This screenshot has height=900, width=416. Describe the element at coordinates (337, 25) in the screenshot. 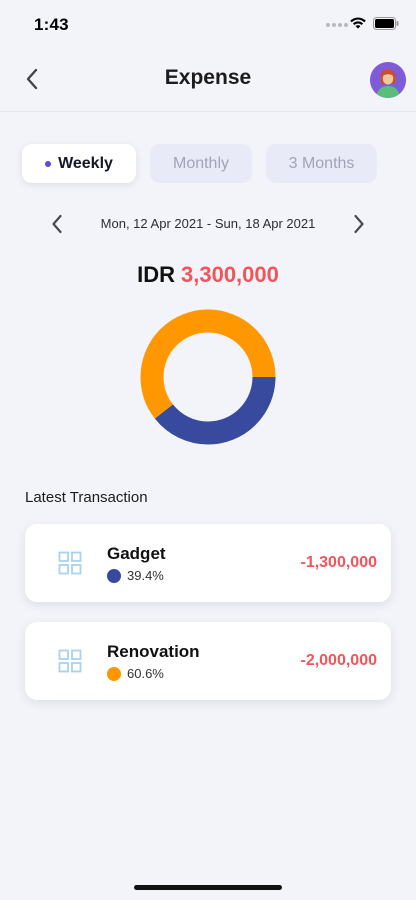

I see `signal-icon` at that location.